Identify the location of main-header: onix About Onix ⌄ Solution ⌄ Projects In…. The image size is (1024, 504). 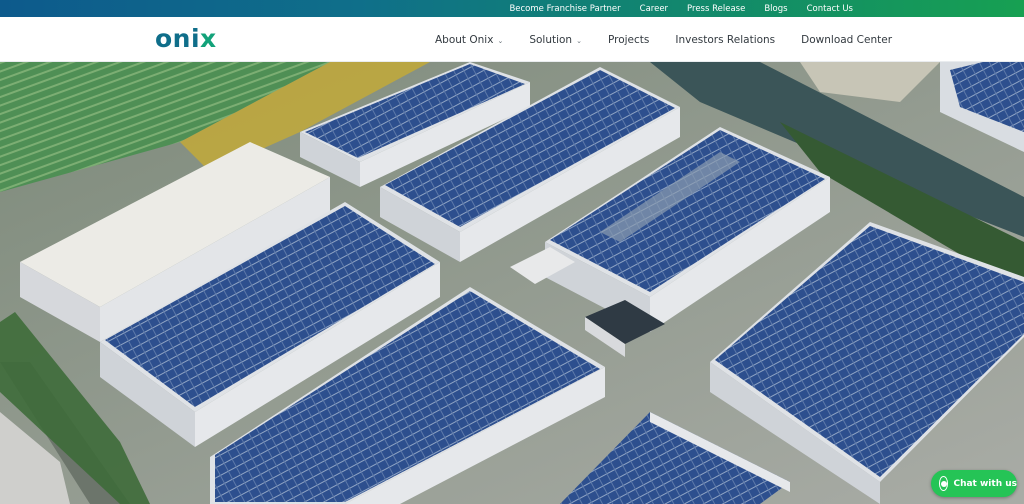
(512, 39).